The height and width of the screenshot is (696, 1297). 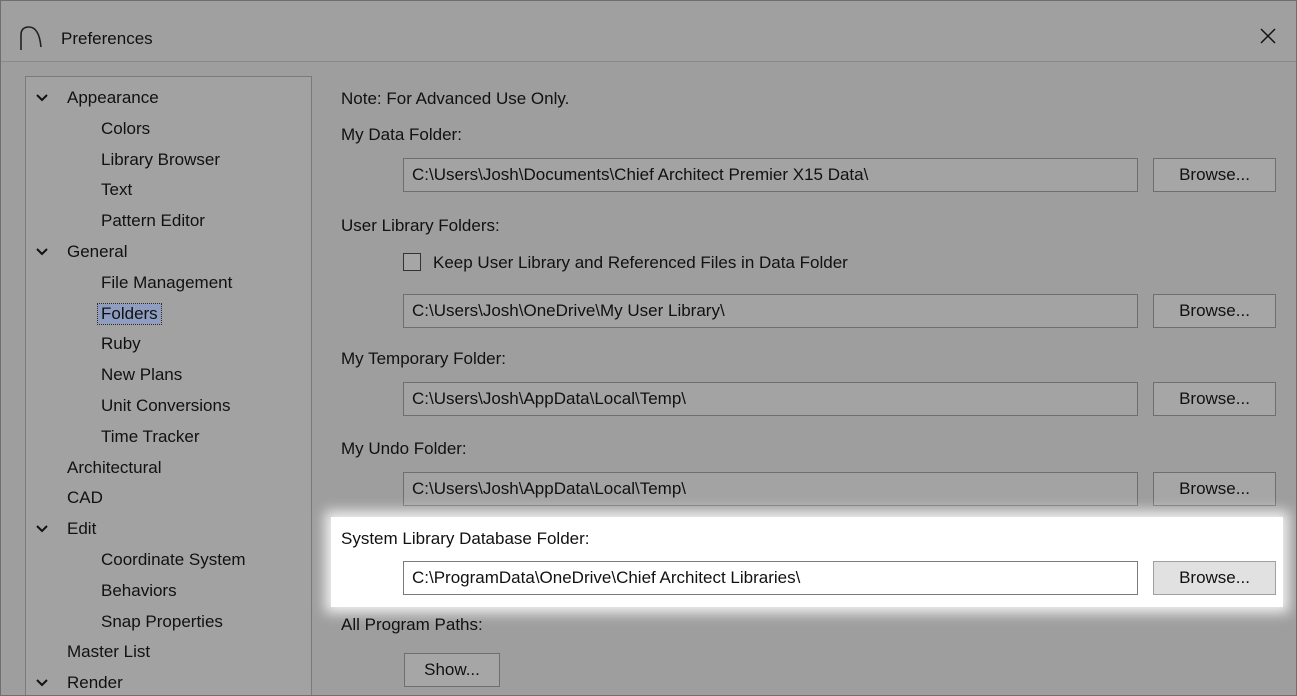 What do you see at coordinates (404, 448) in the screenshot?
I see `undo-folder-label: My Undo Folder:` at bounding box center [404, 448].